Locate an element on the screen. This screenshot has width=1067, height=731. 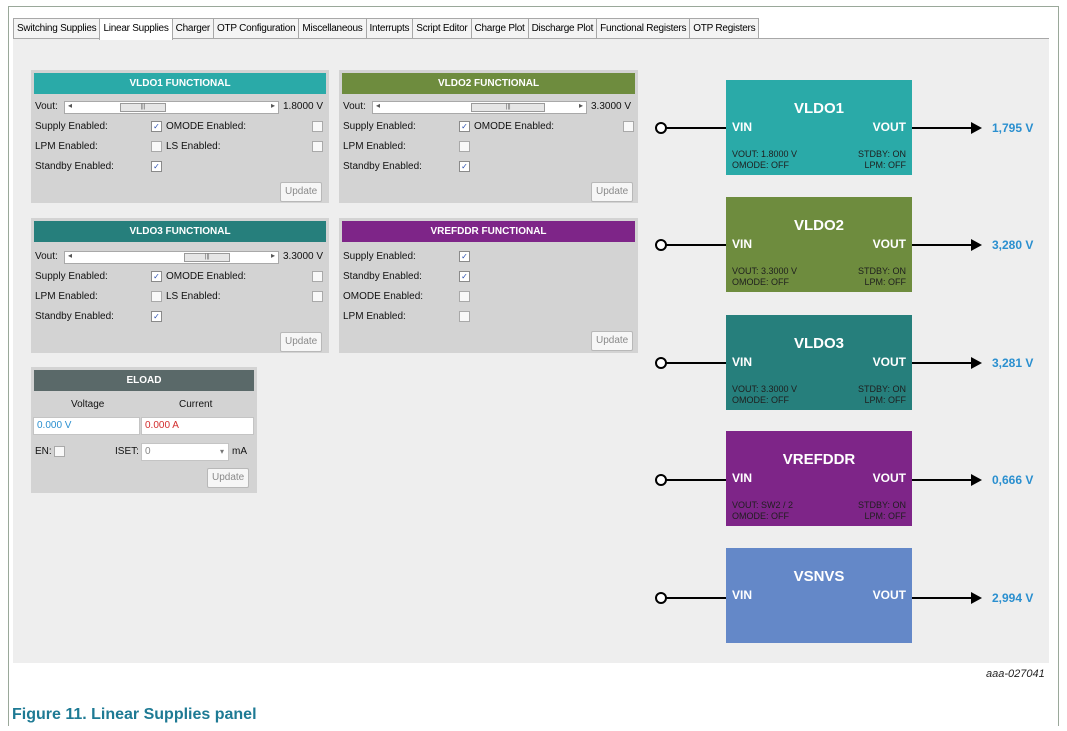
vldo1-update-button: Update is located at coordinates (301, 192).